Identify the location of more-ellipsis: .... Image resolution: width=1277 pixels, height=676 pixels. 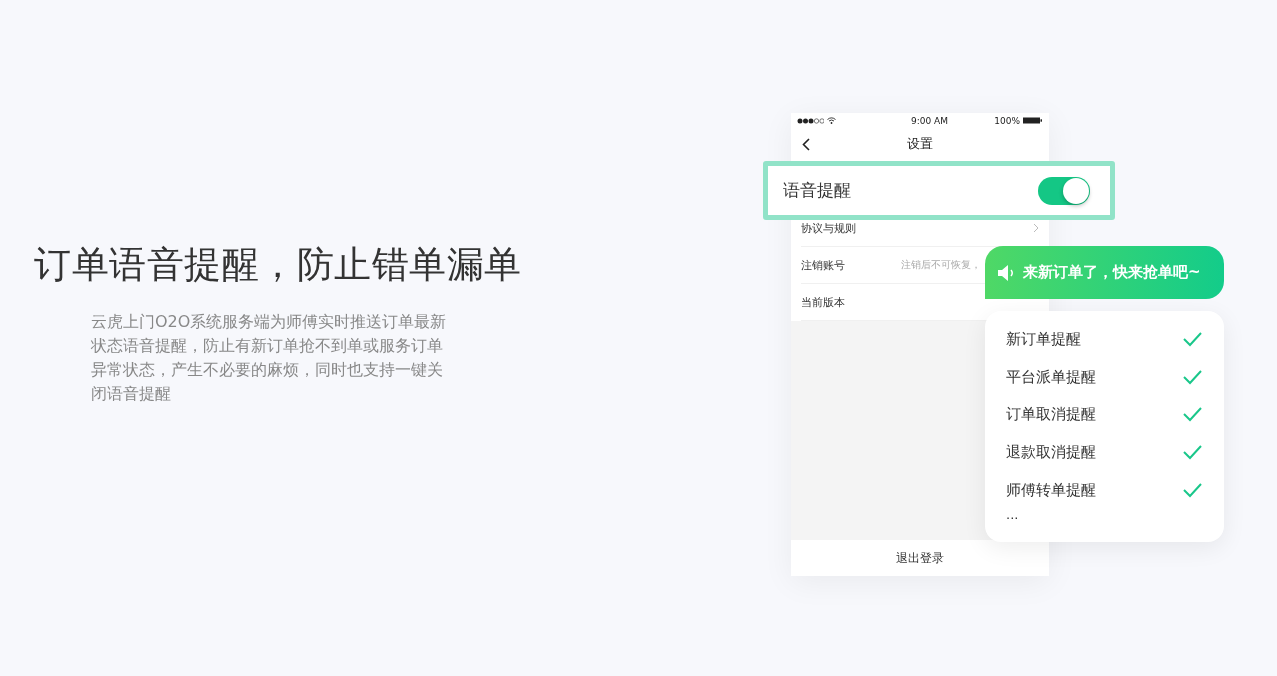
(1012, 514).